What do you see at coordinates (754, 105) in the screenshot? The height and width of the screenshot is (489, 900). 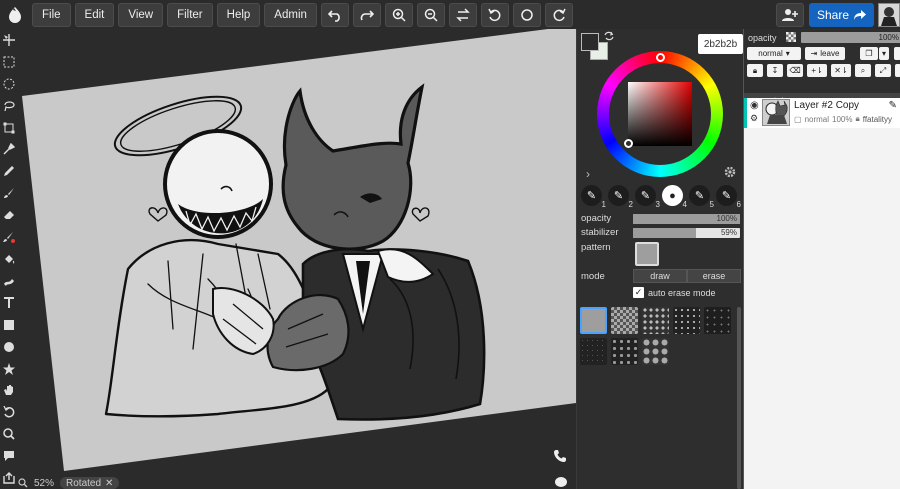 I see `visibility-eye-icon: ◉` at bounding box center [754, 105].